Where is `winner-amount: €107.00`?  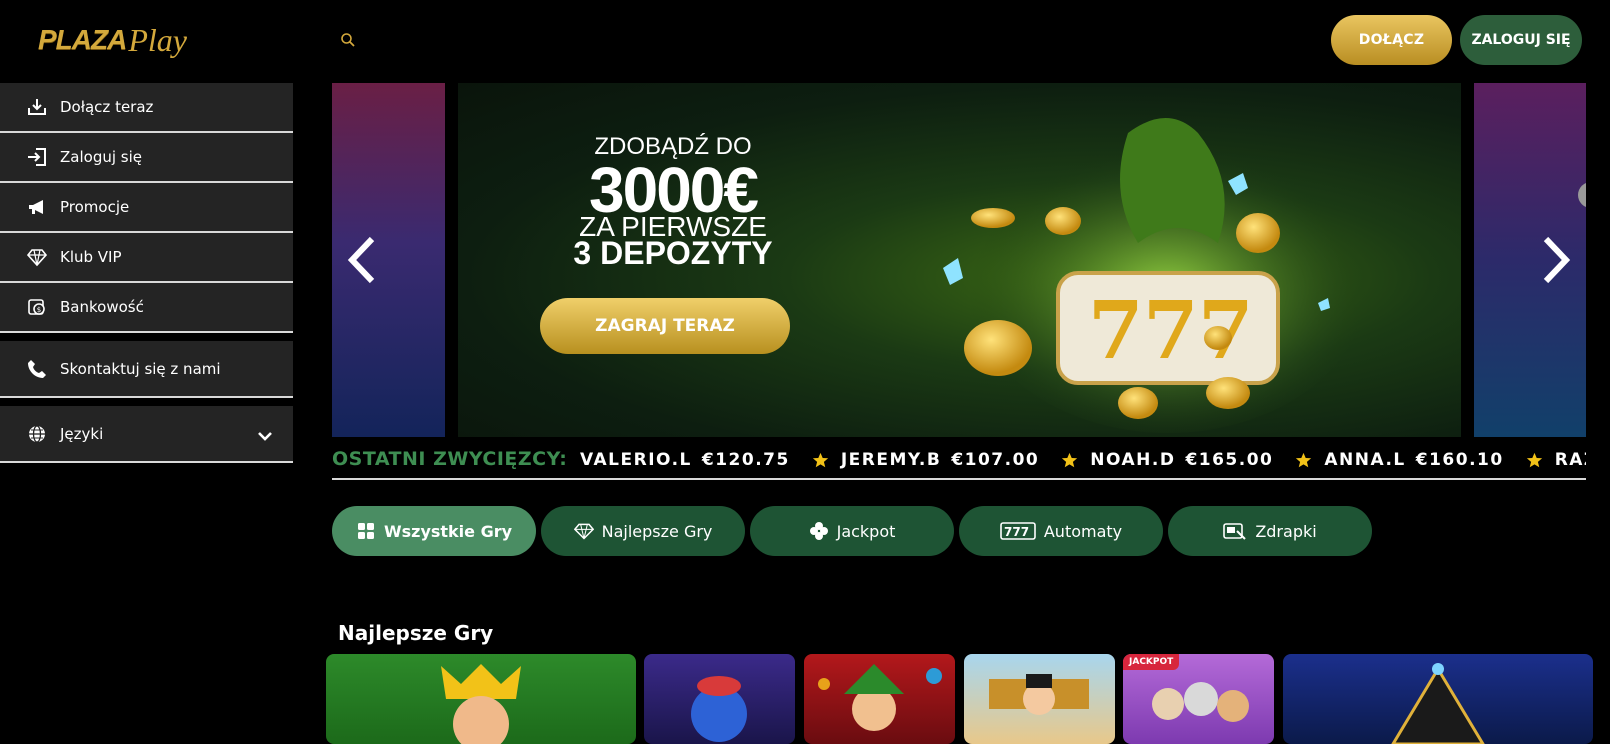 winner-amount: €107.00 is located at coordinates (995, 460).